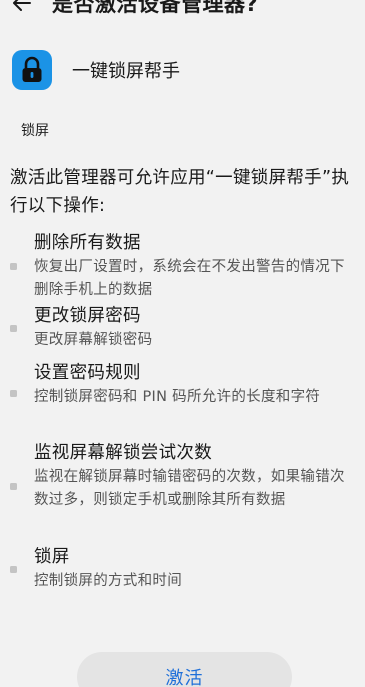 The height and width of the screenshot is (687, 365). Describe the element at coordinates (155, 8) in the screenshot. I see `page-title: 是否激活设备管理器?` at that location.